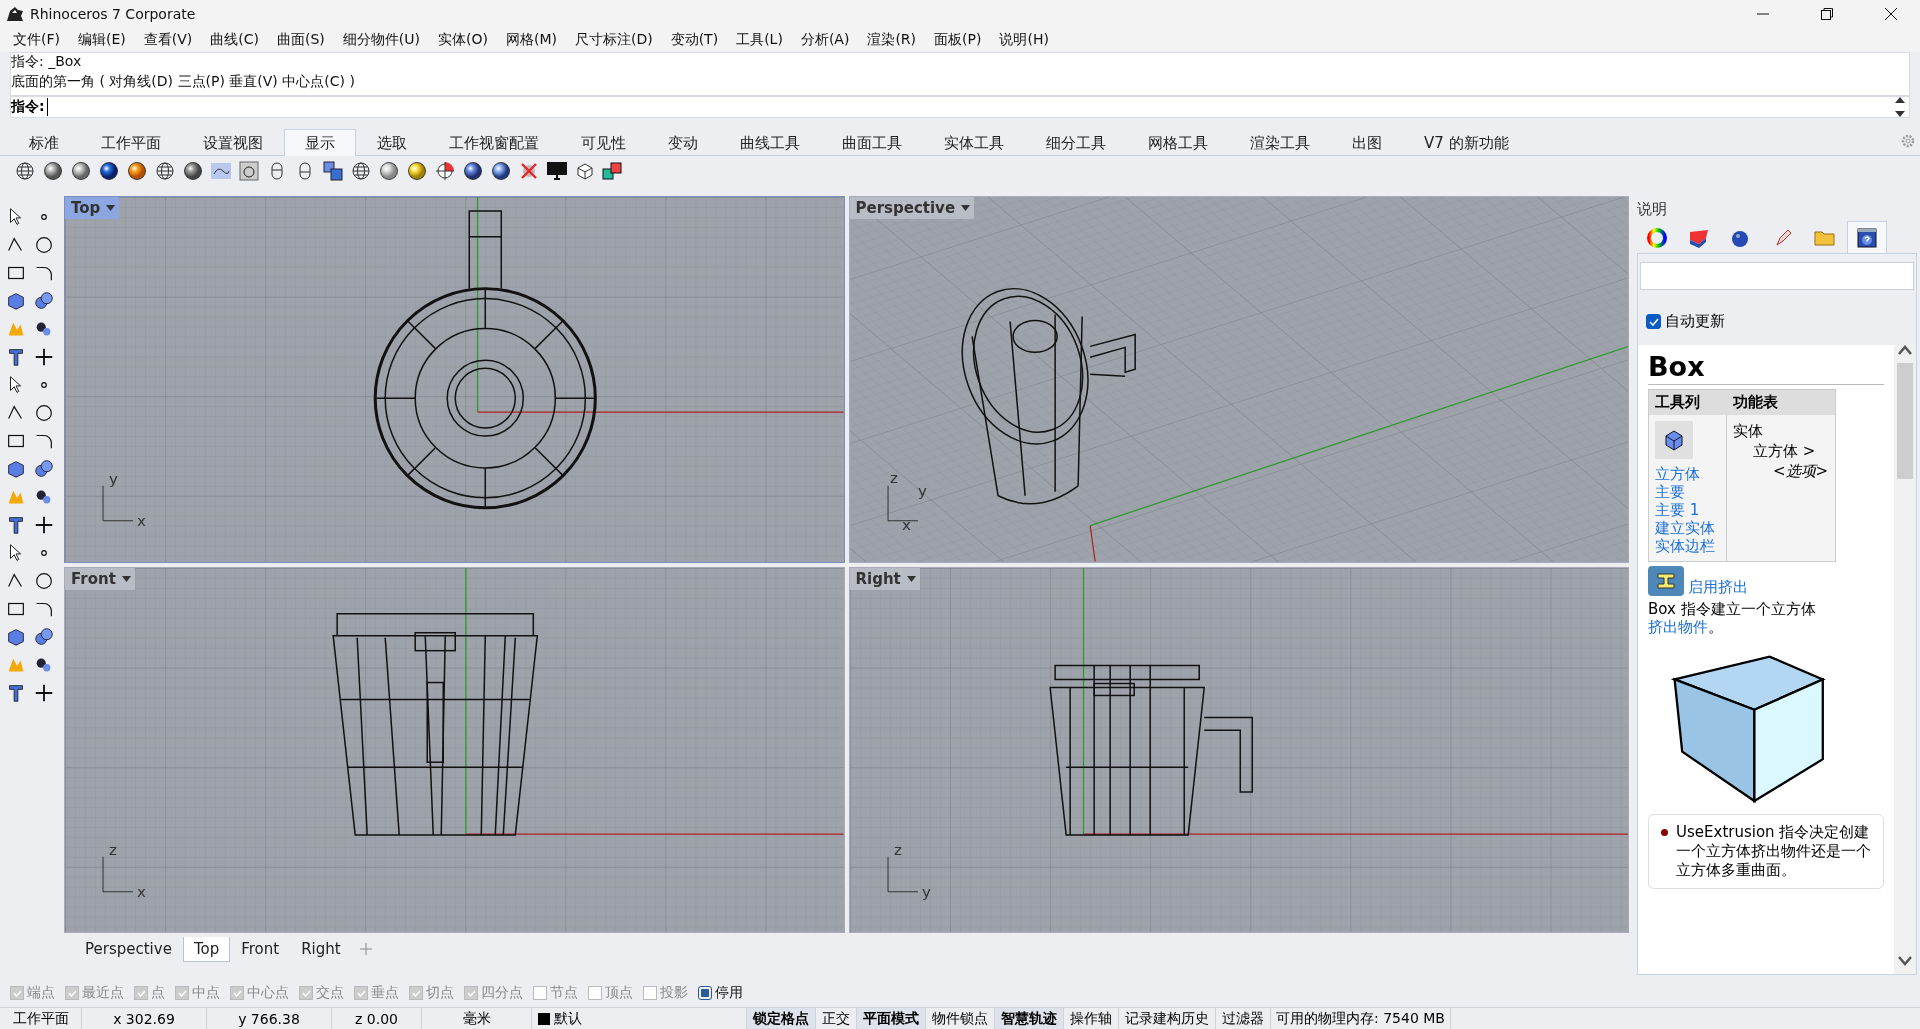 This screenshot has width=1920, height=1029. Describe the element at coordinates (260, 949) in the screenshot. I see `viewport-tab: Front` at that location.